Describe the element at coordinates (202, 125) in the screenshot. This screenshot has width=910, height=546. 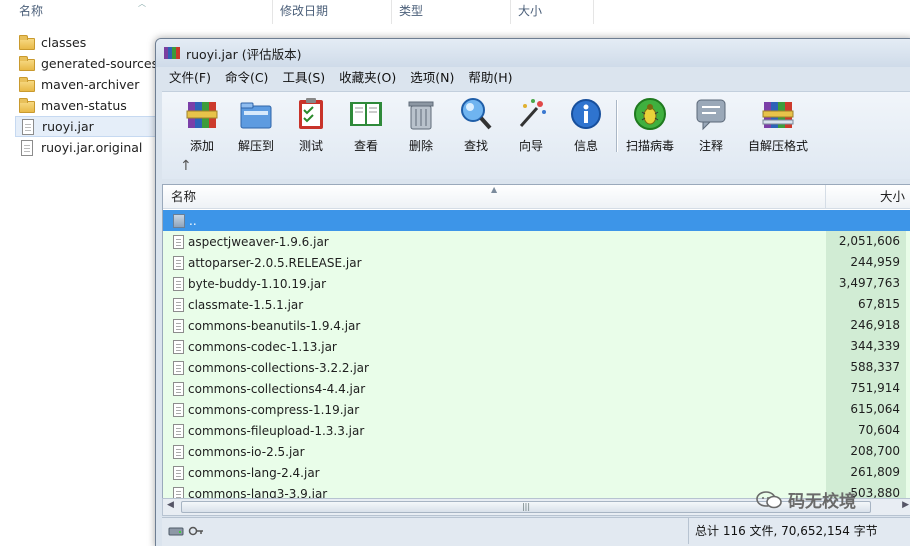
I see `add-button: 添加` at that location.